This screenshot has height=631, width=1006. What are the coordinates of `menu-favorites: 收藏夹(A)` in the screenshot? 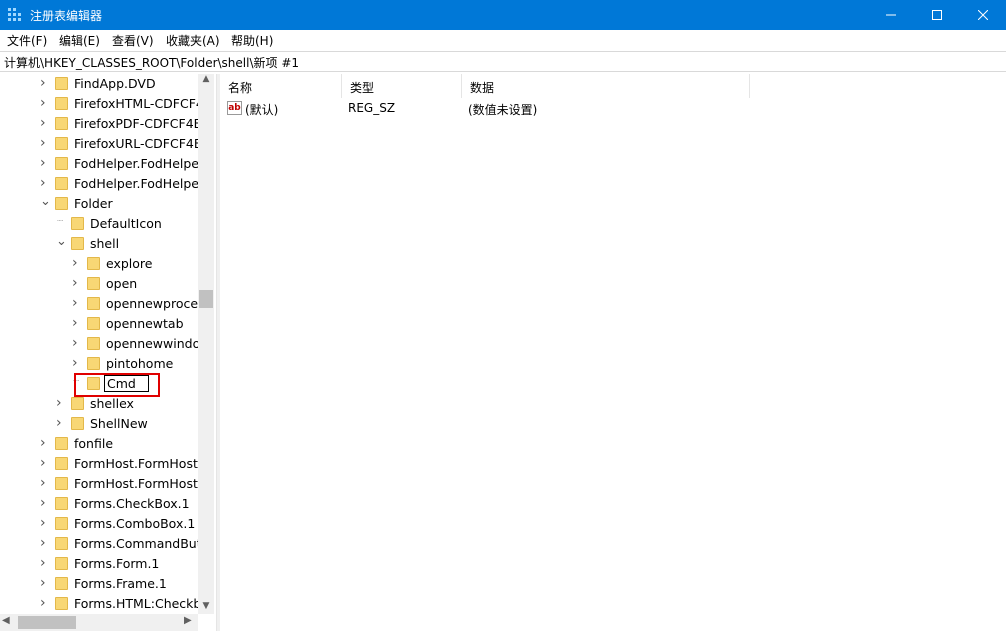 It's located at (193, 40).